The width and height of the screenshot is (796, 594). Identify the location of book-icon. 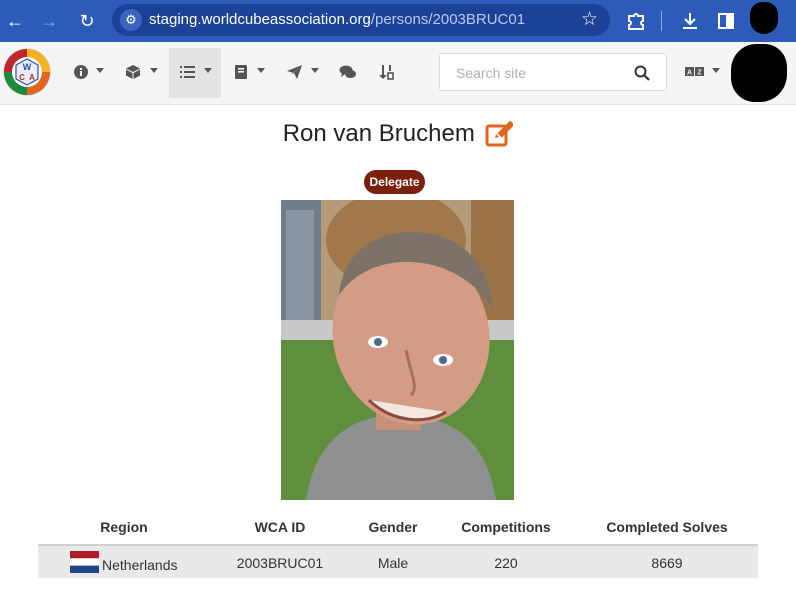
(241, 74).